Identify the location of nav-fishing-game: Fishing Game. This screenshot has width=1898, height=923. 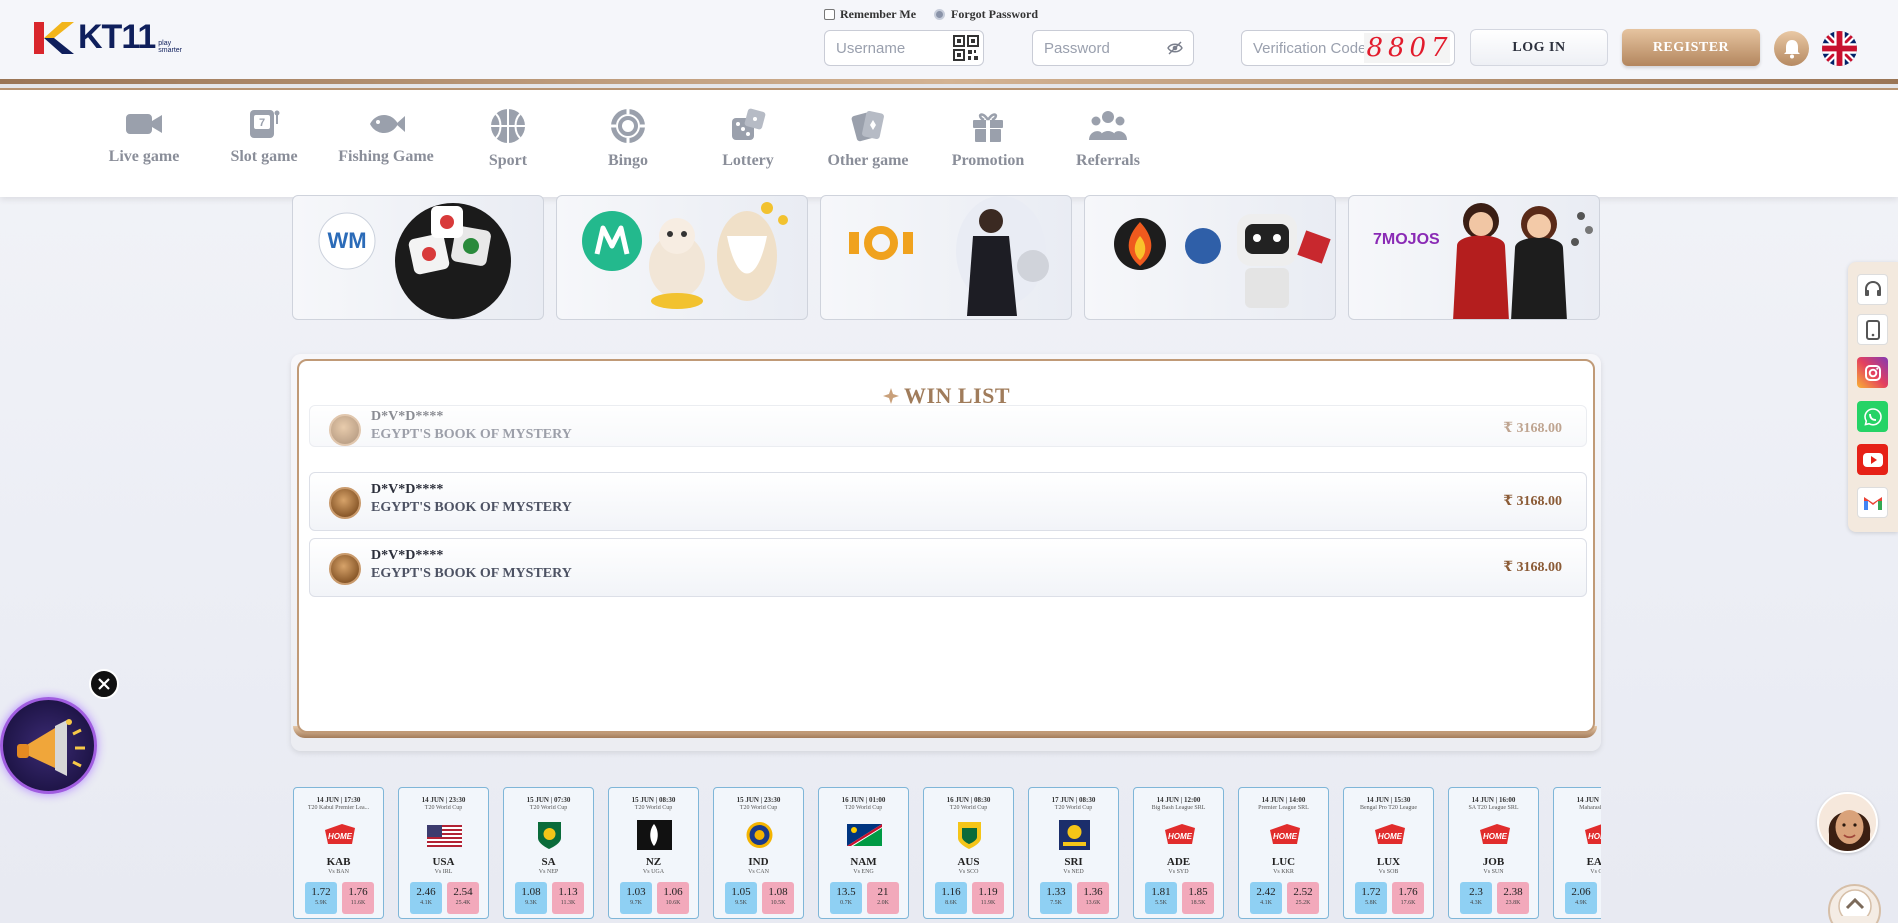
(386, 137).